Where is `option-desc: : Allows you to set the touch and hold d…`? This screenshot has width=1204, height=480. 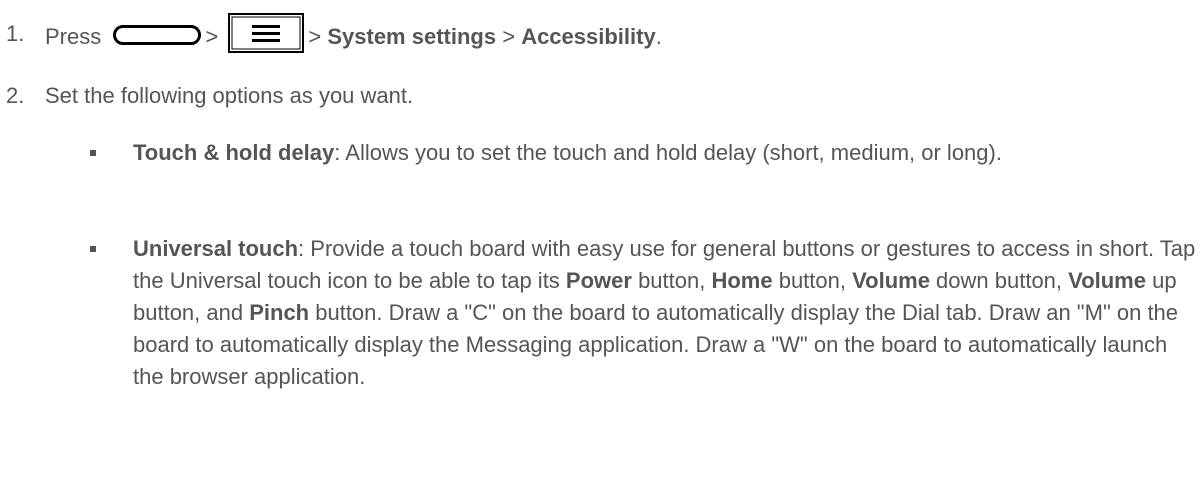 option-desc: : Allows you to set the touch and hold d… is located at coordinates (668, 152).